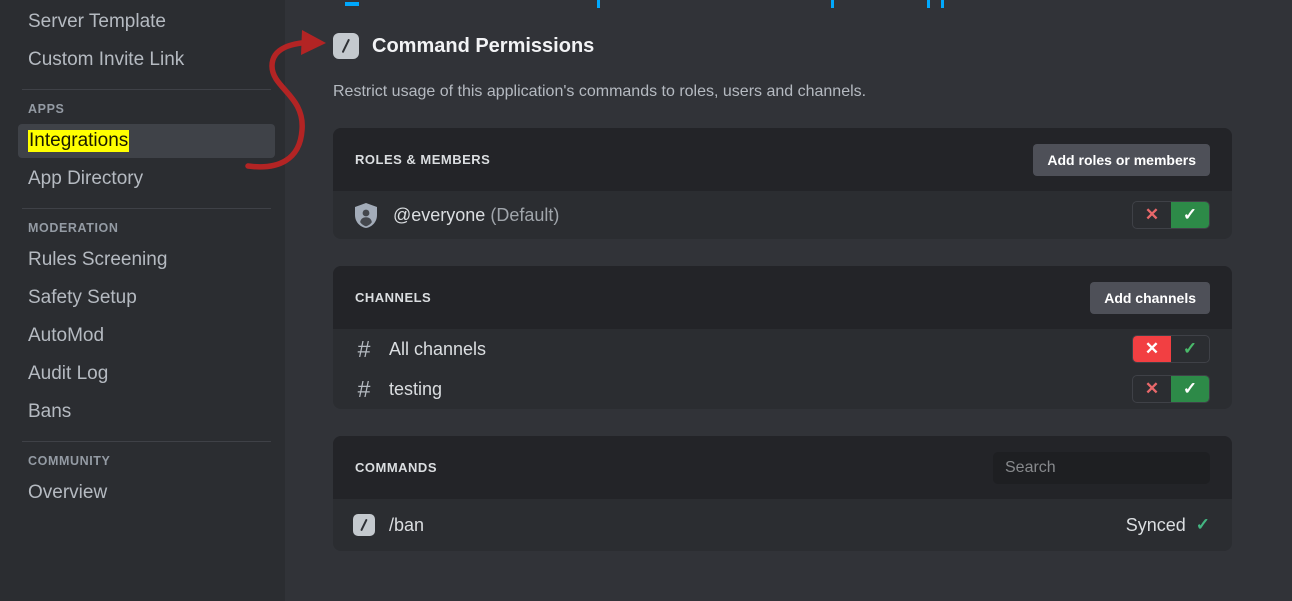 This screenshot has width=1292, height=601. I want to click on commands-card: COMMANDS /ban Synced ✓, so click(782, 493).